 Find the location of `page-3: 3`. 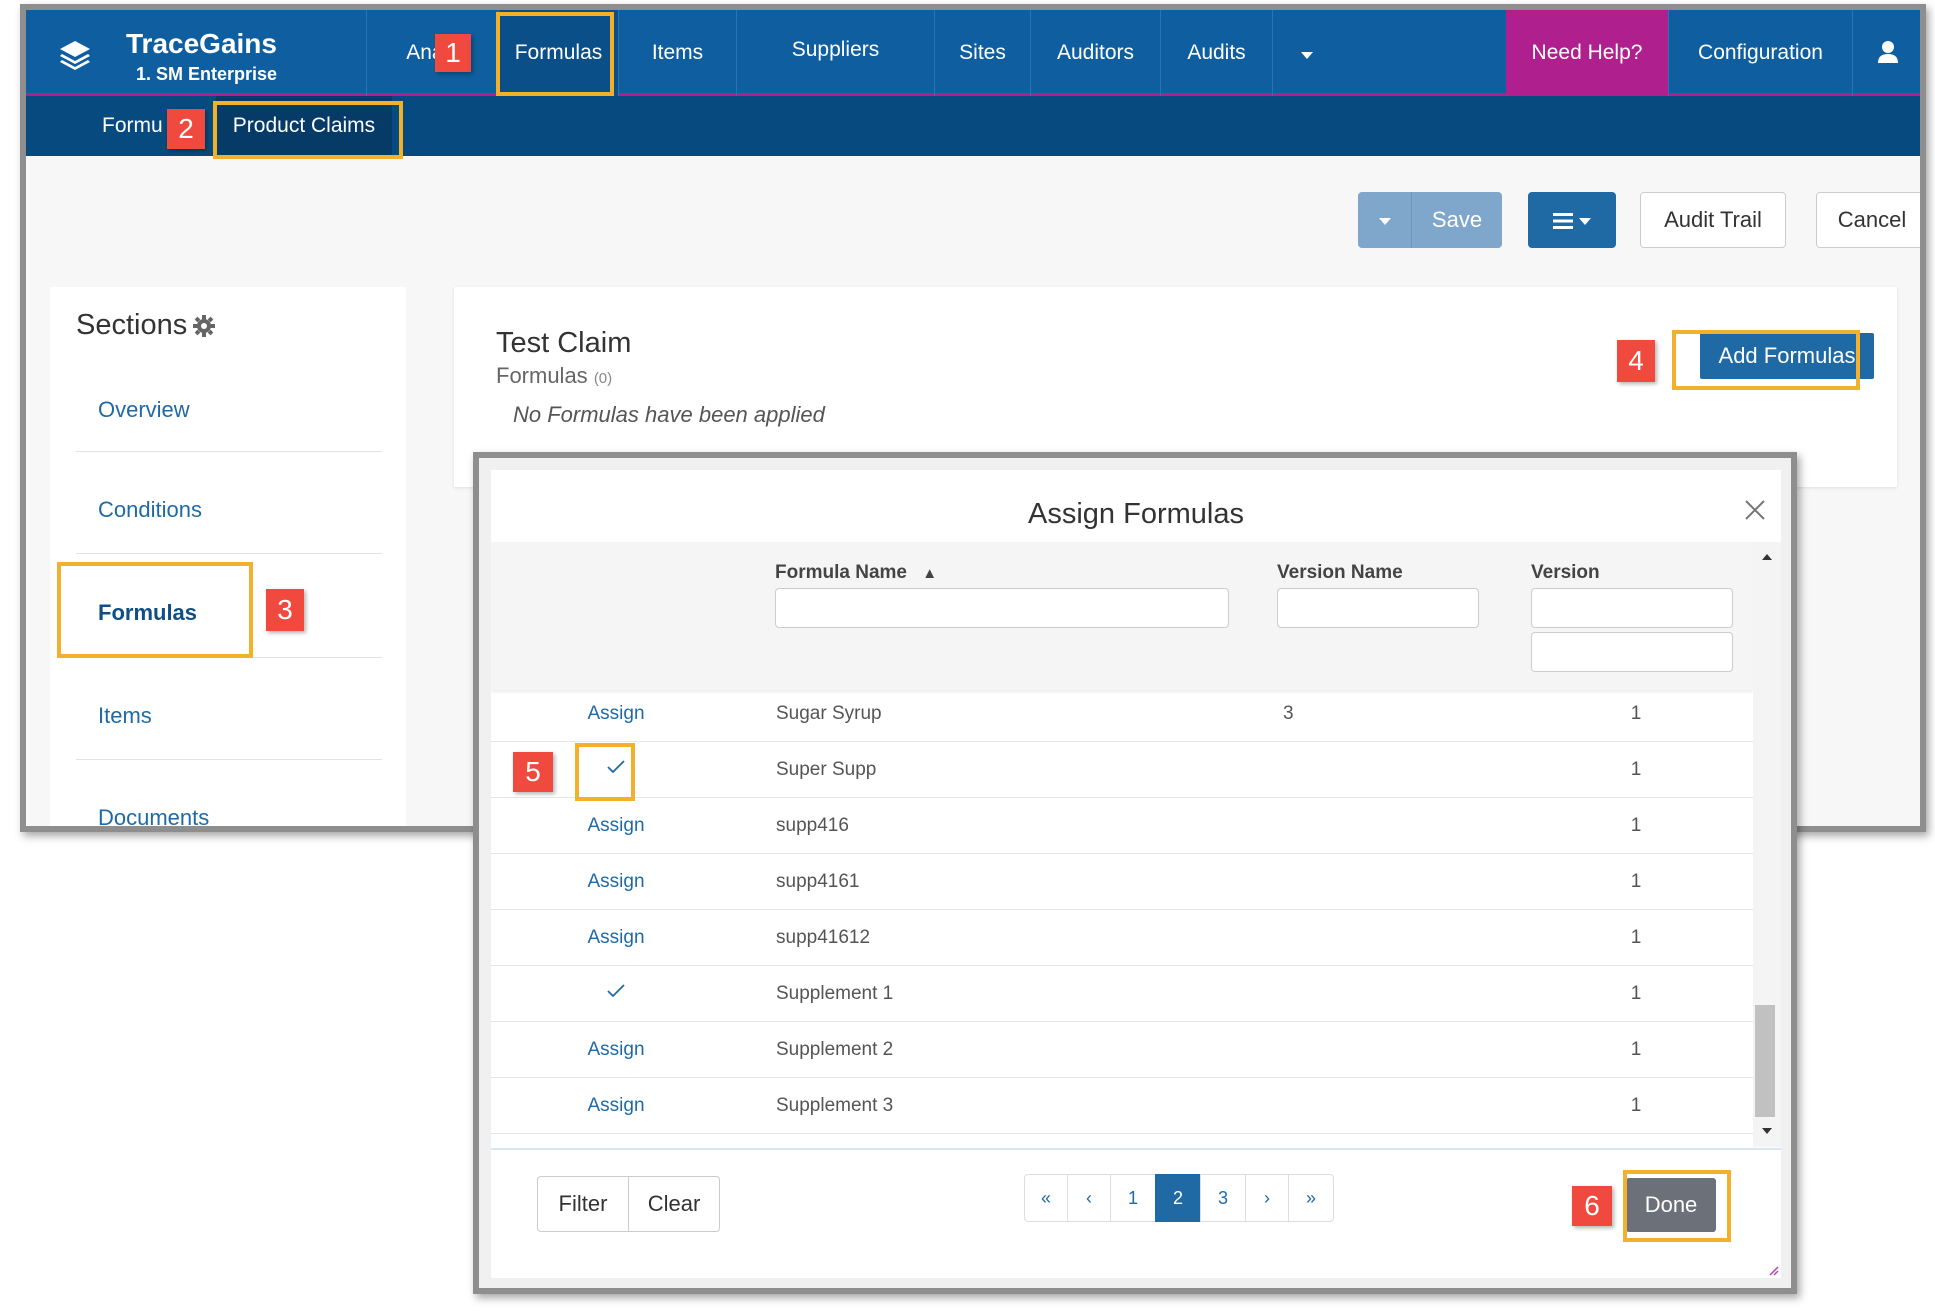

page-3: 3 is located at coordinates (1223, 1198).